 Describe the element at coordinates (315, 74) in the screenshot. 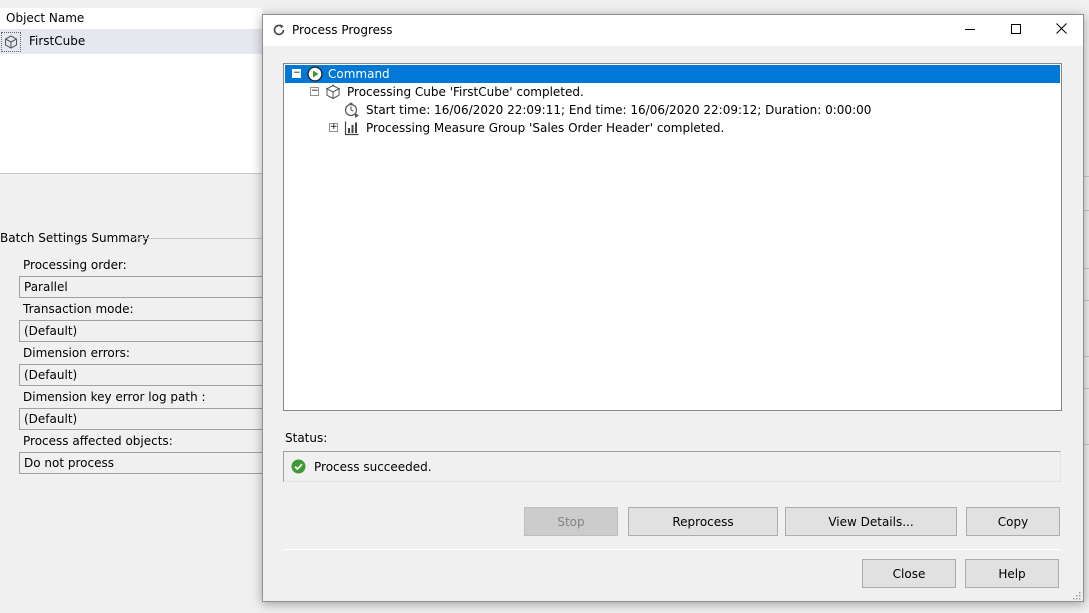

I see `command-run-icon` at that location.